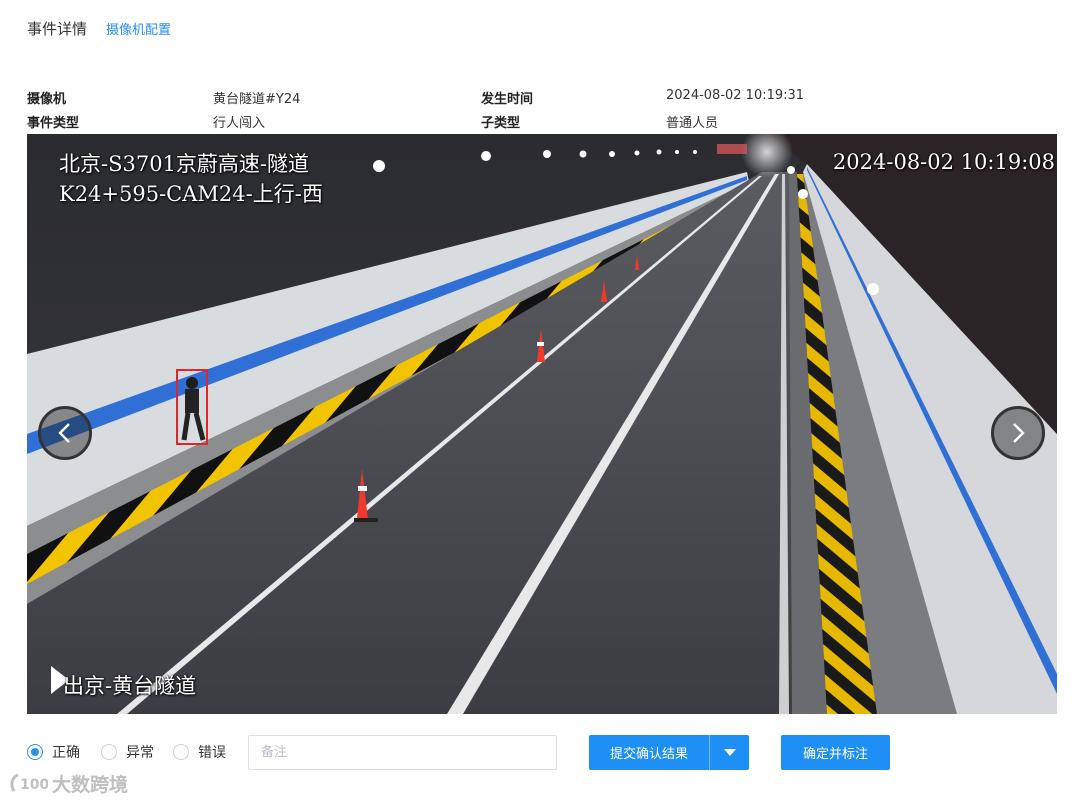  I want to click on camera-label: 摄像机, so click(47, 99).